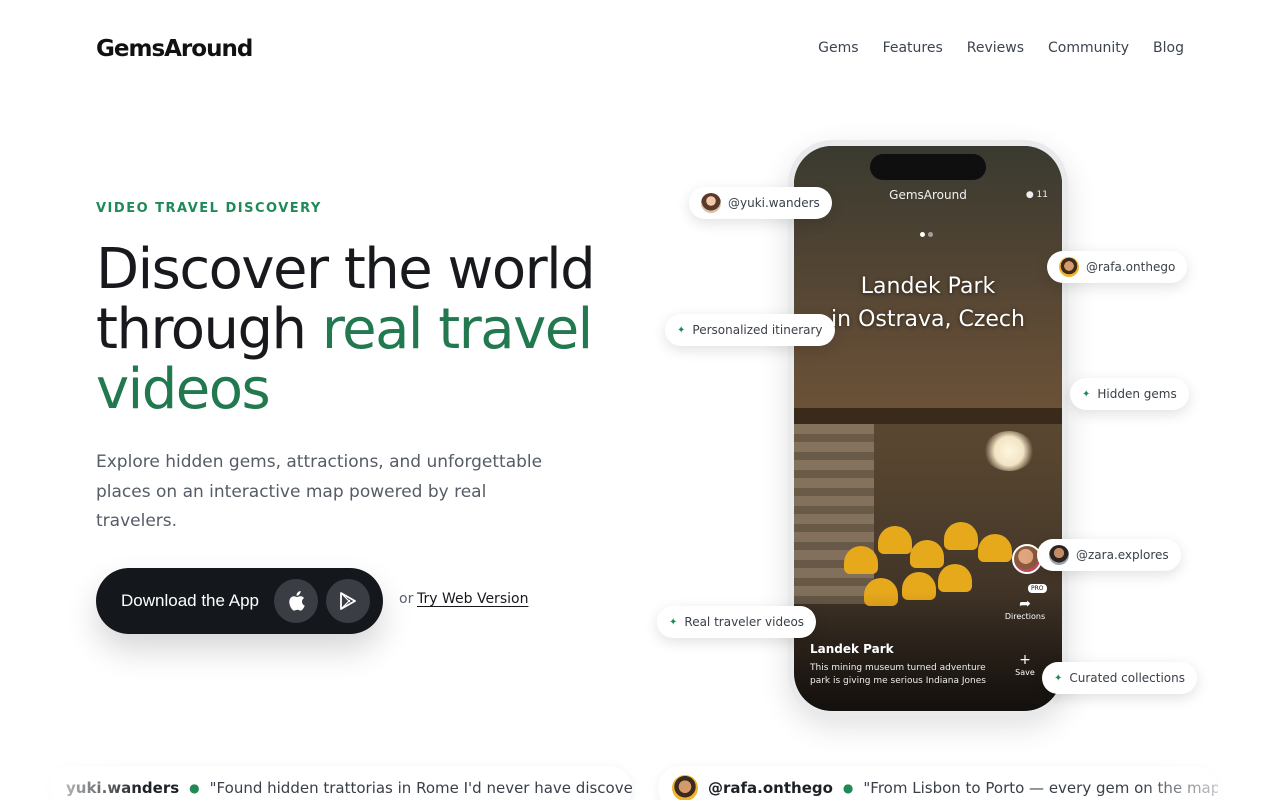 The image size is (1280, 800). I want to click on pin-count: ● 11, so click(1037, 195).